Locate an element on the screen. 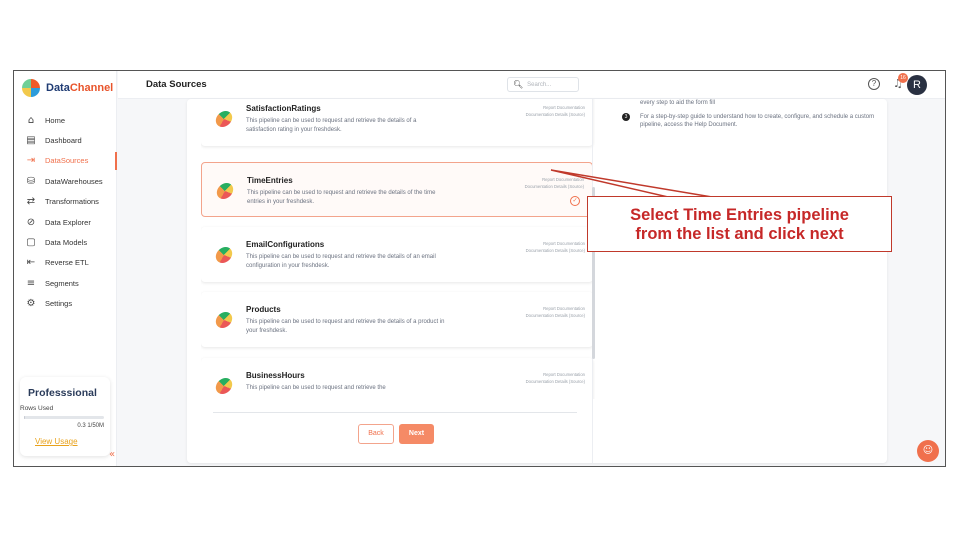 The height and width of the screenshot is (540, 960). brand-name: DataChannel is located at coordinates (80, 88).